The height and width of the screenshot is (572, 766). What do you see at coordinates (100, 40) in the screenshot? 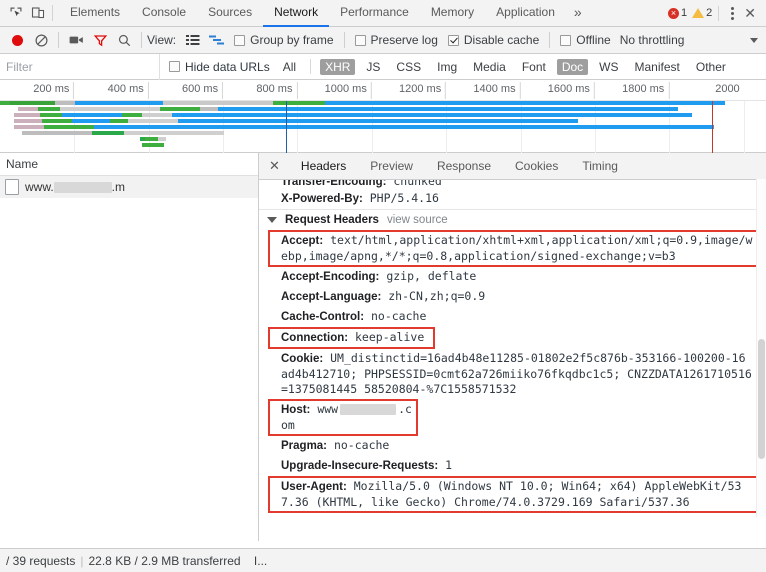
I see `filter-icon` at bounding box center [100, 40].